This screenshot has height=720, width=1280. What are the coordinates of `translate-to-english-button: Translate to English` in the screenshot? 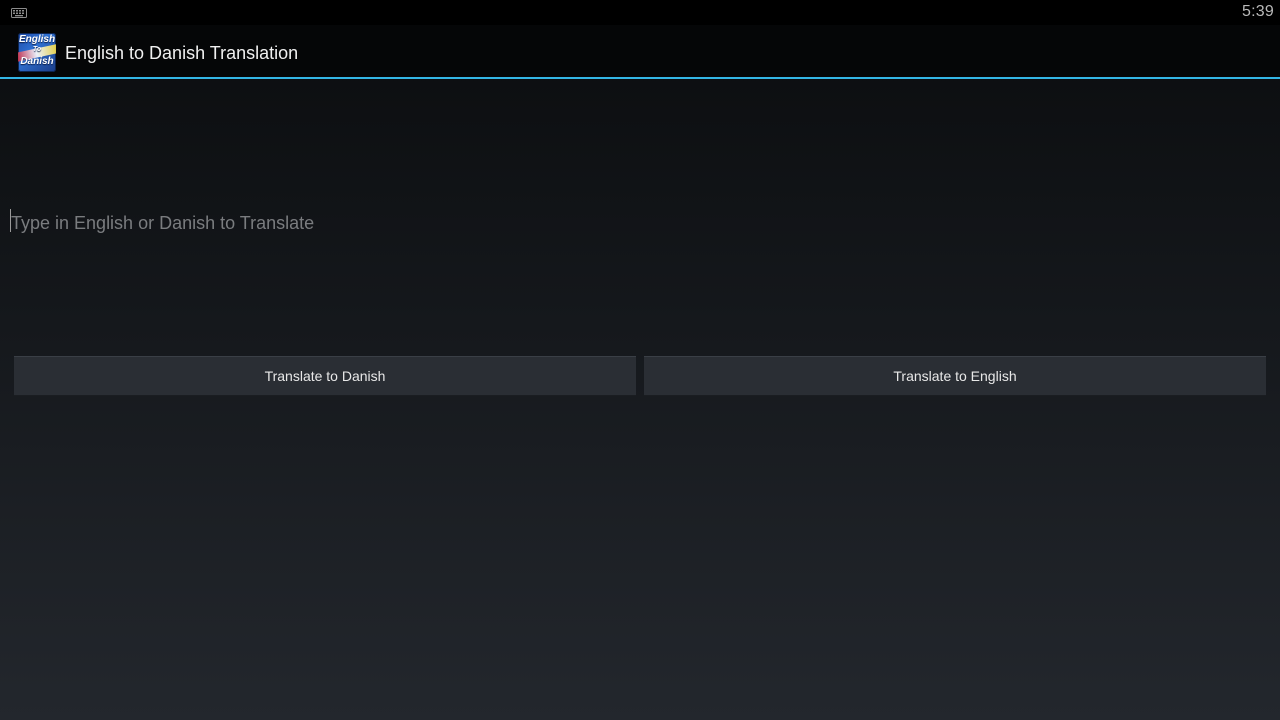 It's located at (955, 376).